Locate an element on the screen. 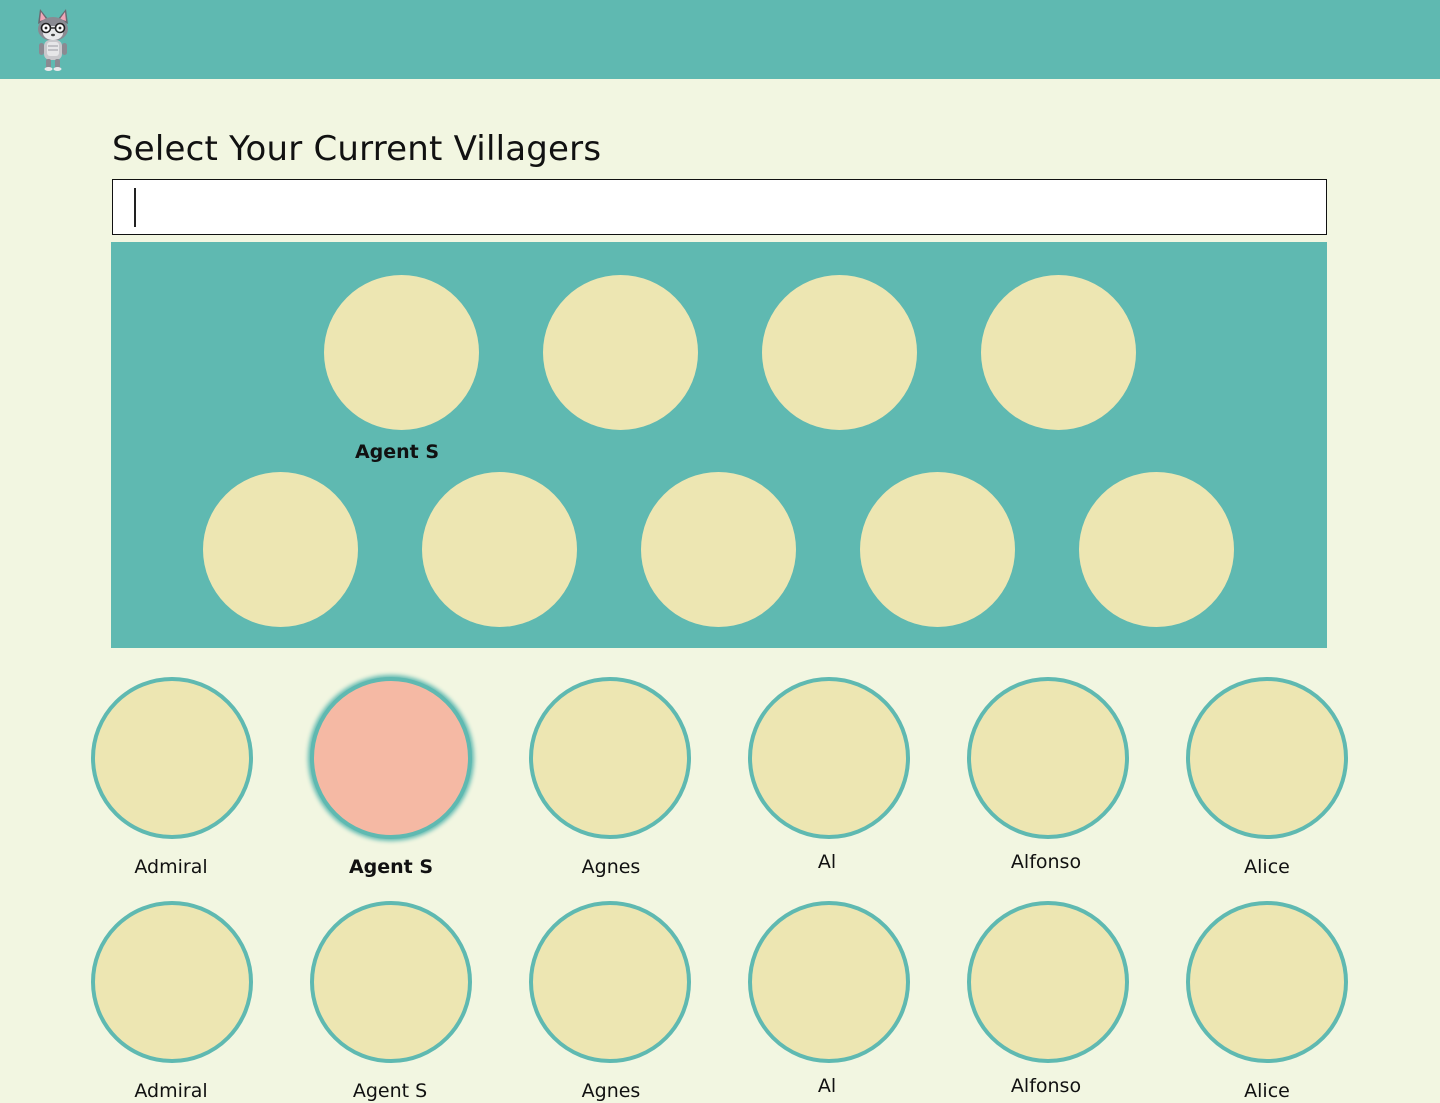 Image resolution: width=1440 pixels, height=1103 pixels. text-cursor is located at coordinates (135, 207).